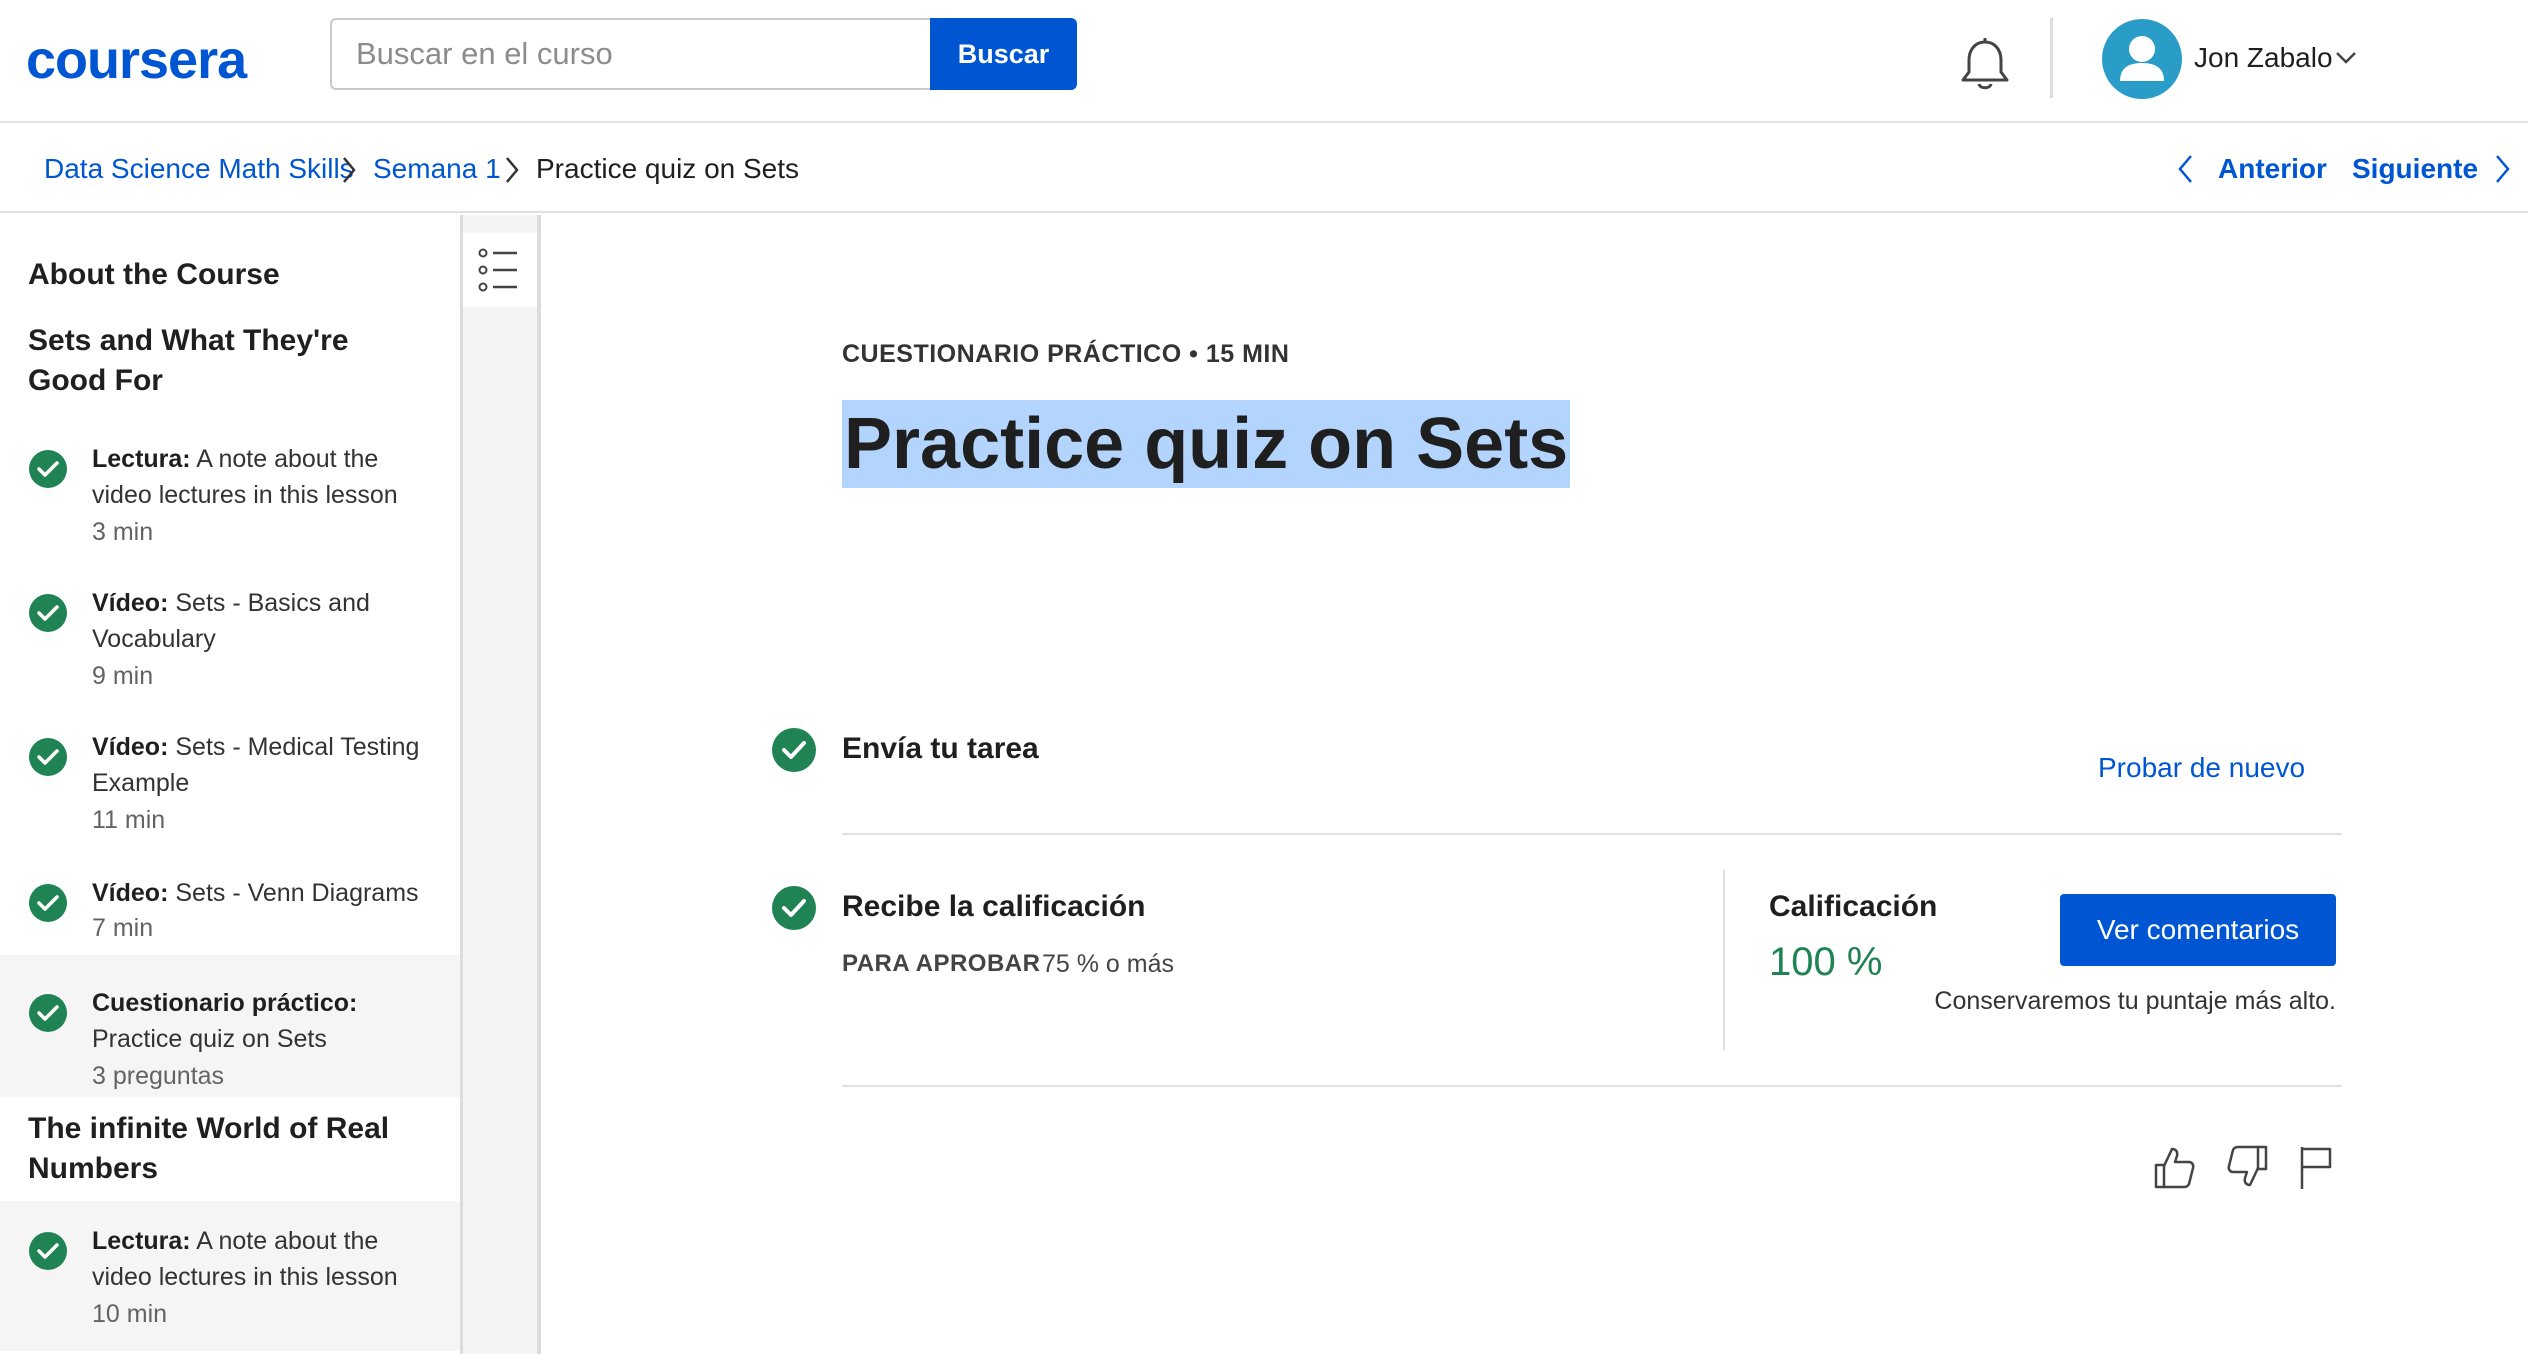 Image resolution: width=2528 pixels, height=1354 pixels. I want to click on pass-threshold-value: 75 % o más, so click(1108, 964).